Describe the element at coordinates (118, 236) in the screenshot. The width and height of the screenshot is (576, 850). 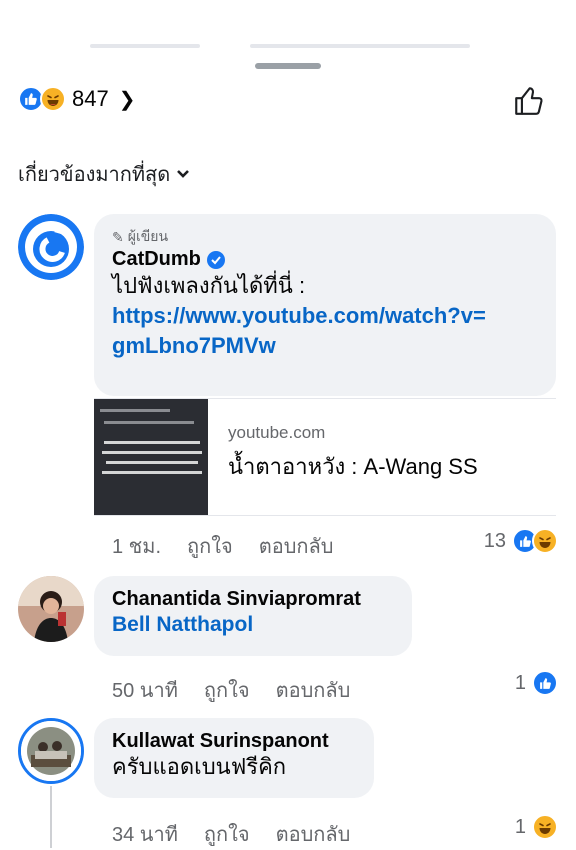
I see `pencil-icon: ✎` at that location.